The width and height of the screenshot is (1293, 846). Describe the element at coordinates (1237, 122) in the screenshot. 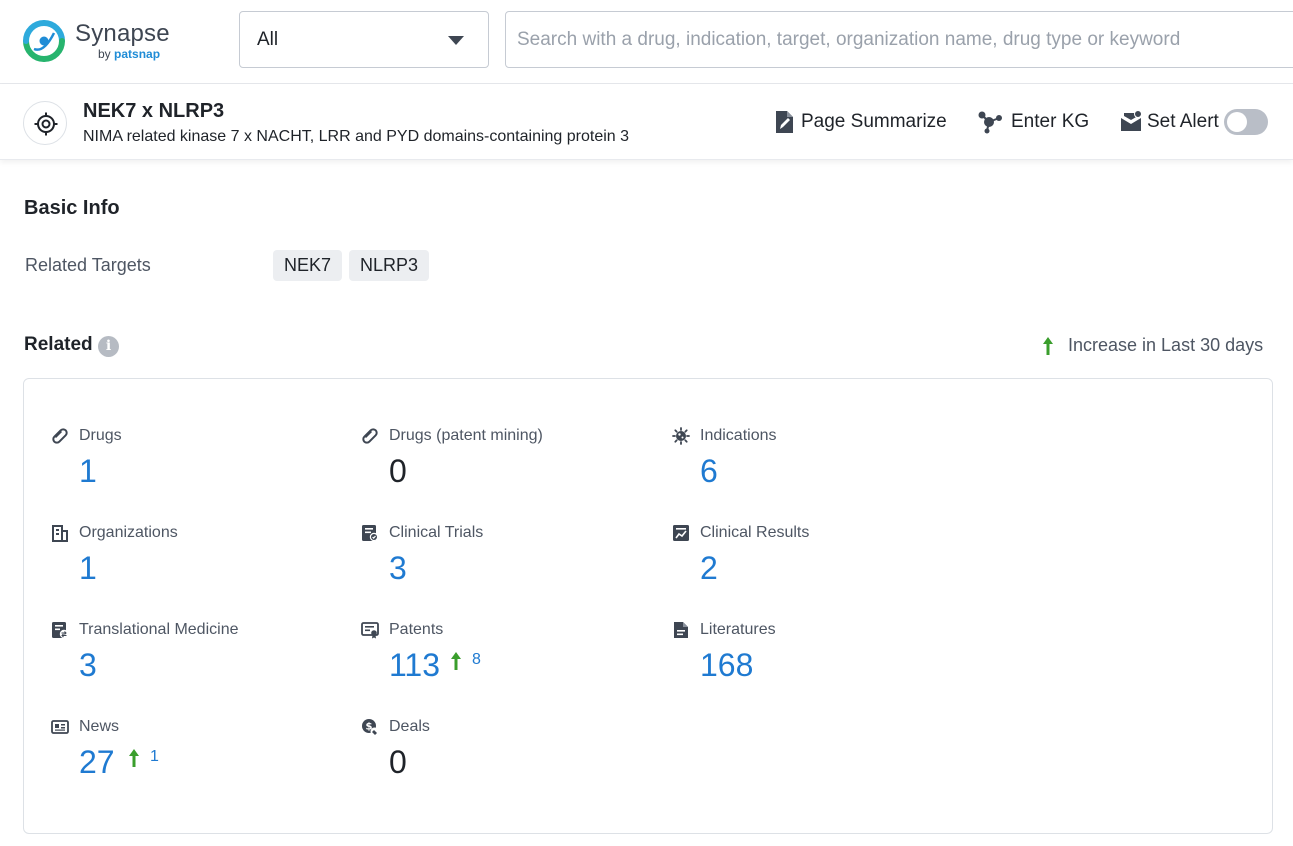

I see `toggle-knob` at that location.